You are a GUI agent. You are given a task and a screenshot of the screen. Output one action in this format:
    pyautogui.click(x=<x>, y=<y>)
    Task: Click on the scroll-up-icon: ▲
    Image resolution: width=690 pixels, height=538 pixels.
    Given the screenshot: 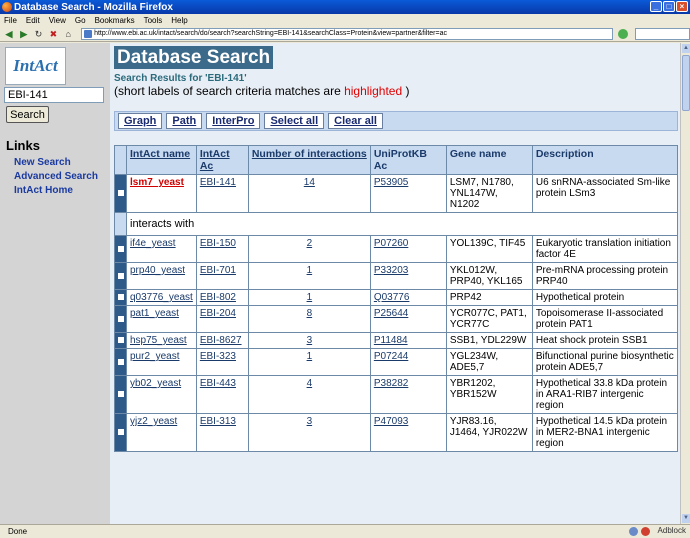 What is the action you would take?
    pyautogui.click(x=686, y=48)
    